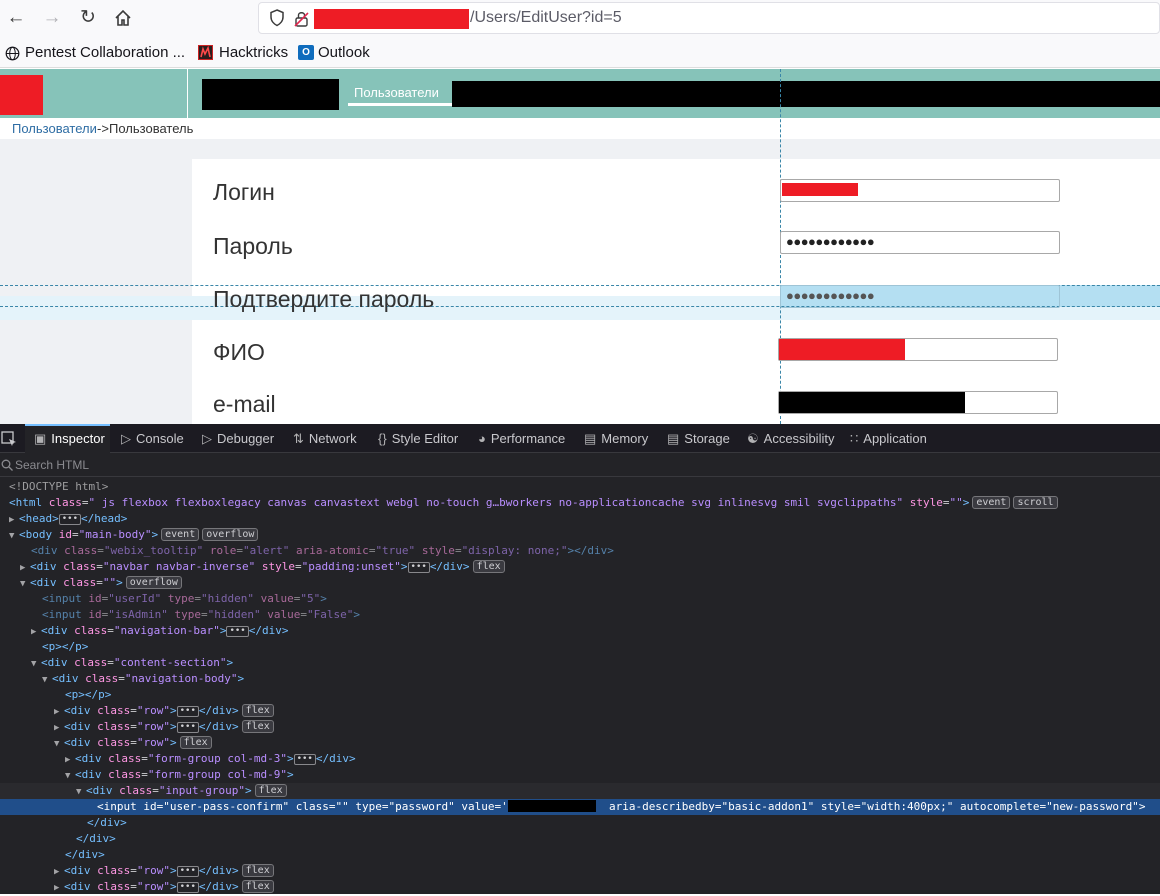 The height and width of the screenshot is (896, 1160). I want to click on selected-input-autocomplete-value: "new-password", so click(1092, 806).